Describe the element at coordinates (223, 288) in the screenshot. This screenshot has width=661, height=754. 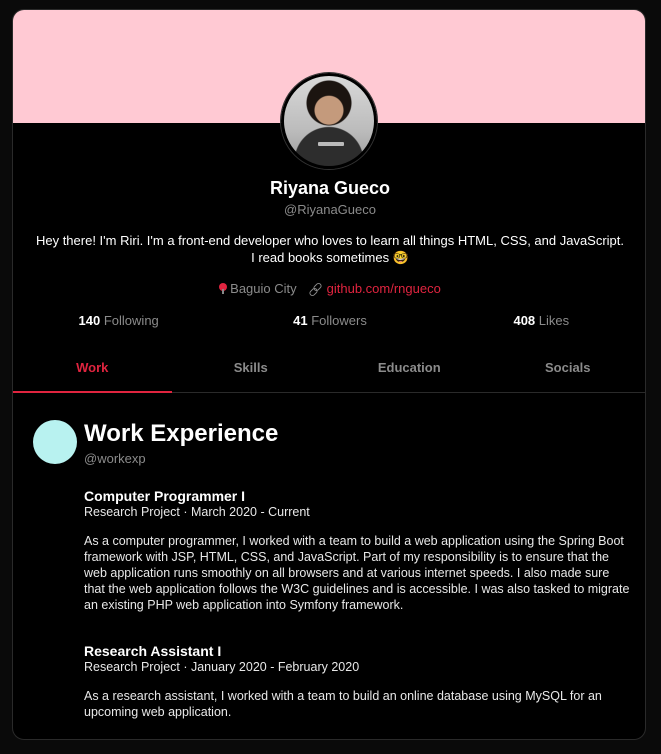
I see `map-pin-icon` at that location.